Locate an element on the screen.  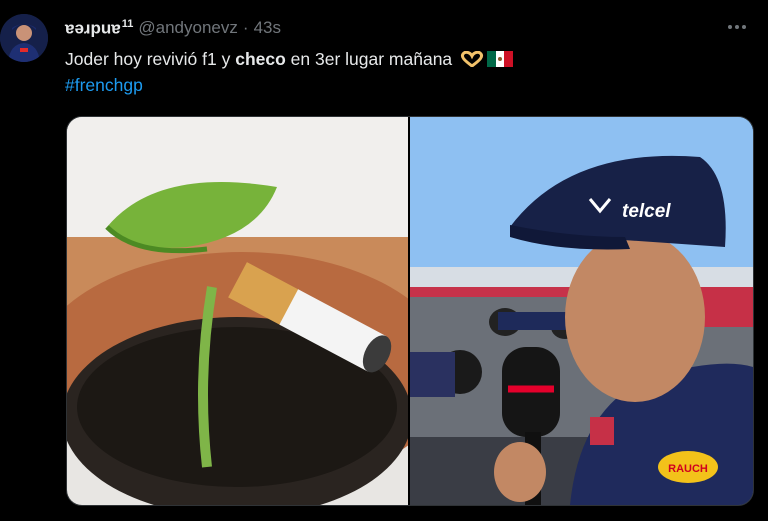
avatar-image is located at coordinates (24, 38).